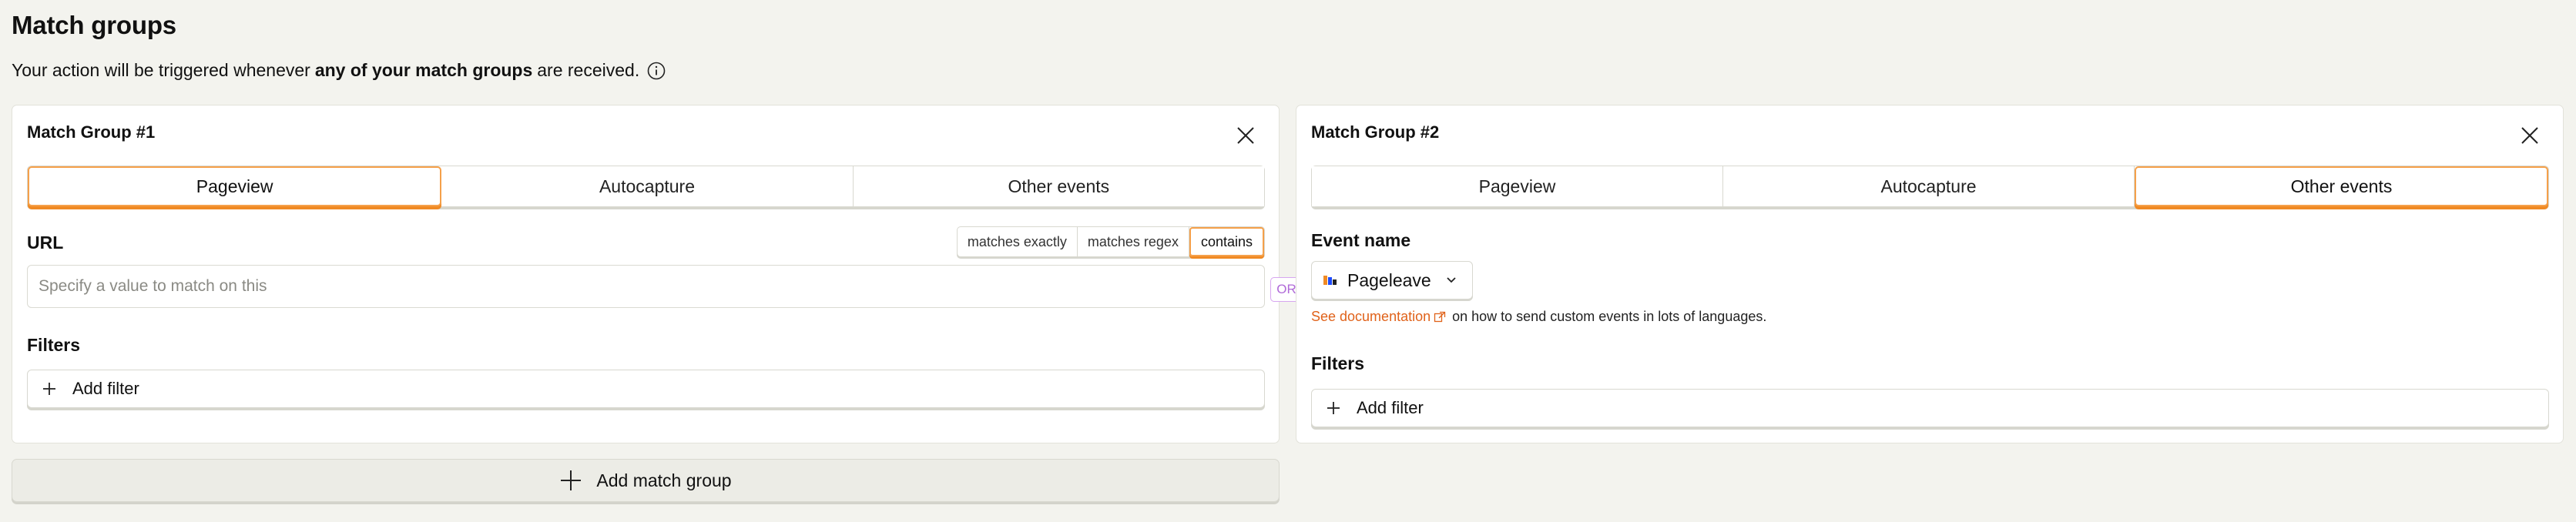 The image size is (2576, 522). I want to click on event-name-label: Event name, so click(1361, 240).